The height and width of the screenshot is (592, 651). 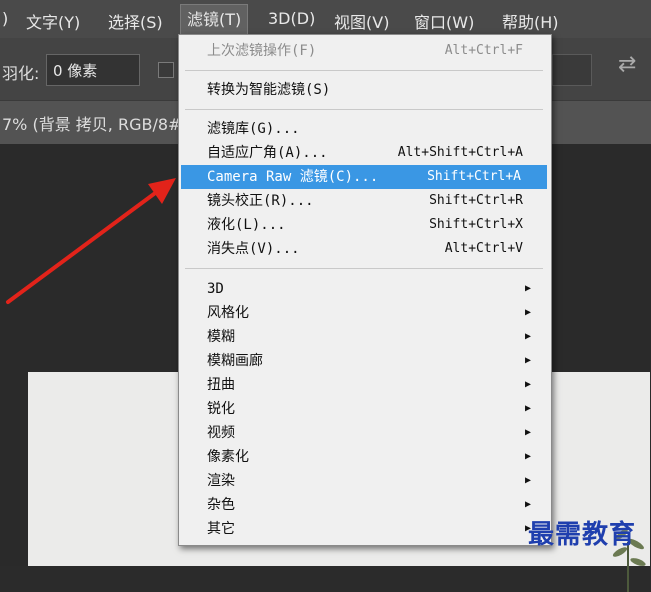 What do you see at coordinates (572, 70) in the screenshot?
I see `width-input` at bounding box center [572, 70].